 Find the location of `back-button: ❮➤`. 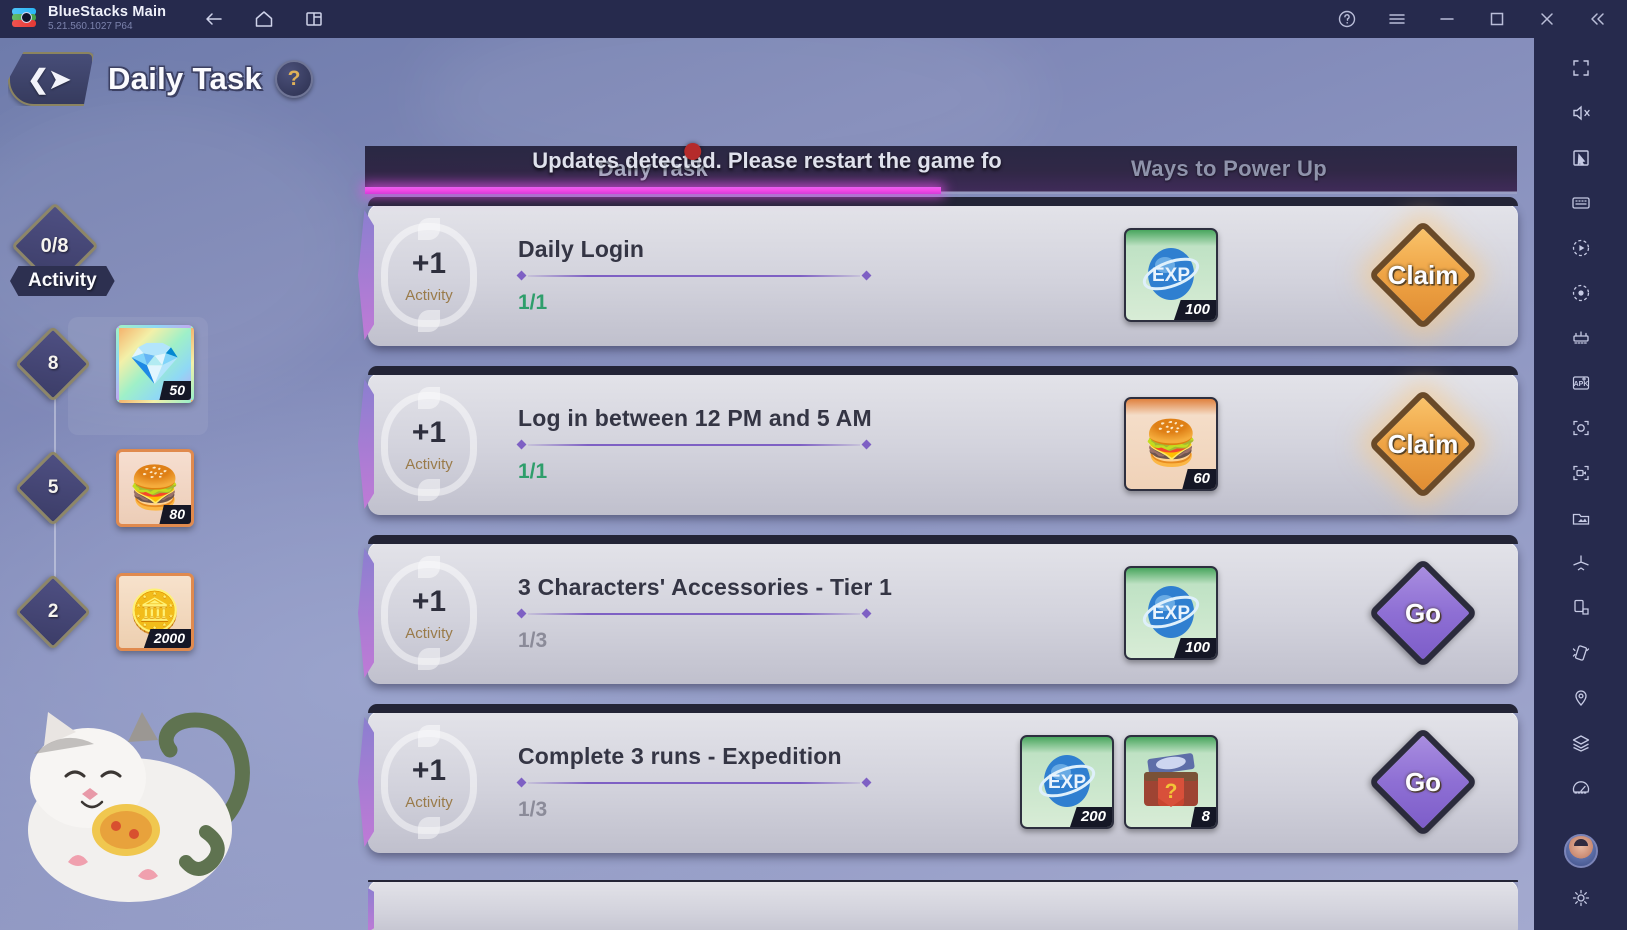

back-button: ❮➤ is located at coordinates (51, 79).